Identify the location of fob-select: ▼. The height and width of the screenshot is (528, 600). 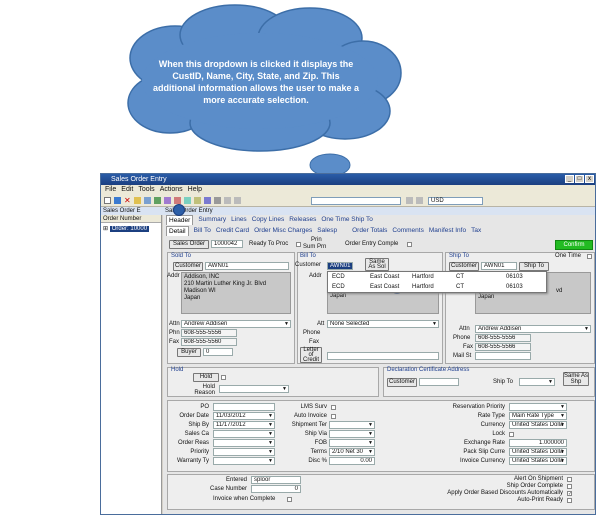
(352, 443).